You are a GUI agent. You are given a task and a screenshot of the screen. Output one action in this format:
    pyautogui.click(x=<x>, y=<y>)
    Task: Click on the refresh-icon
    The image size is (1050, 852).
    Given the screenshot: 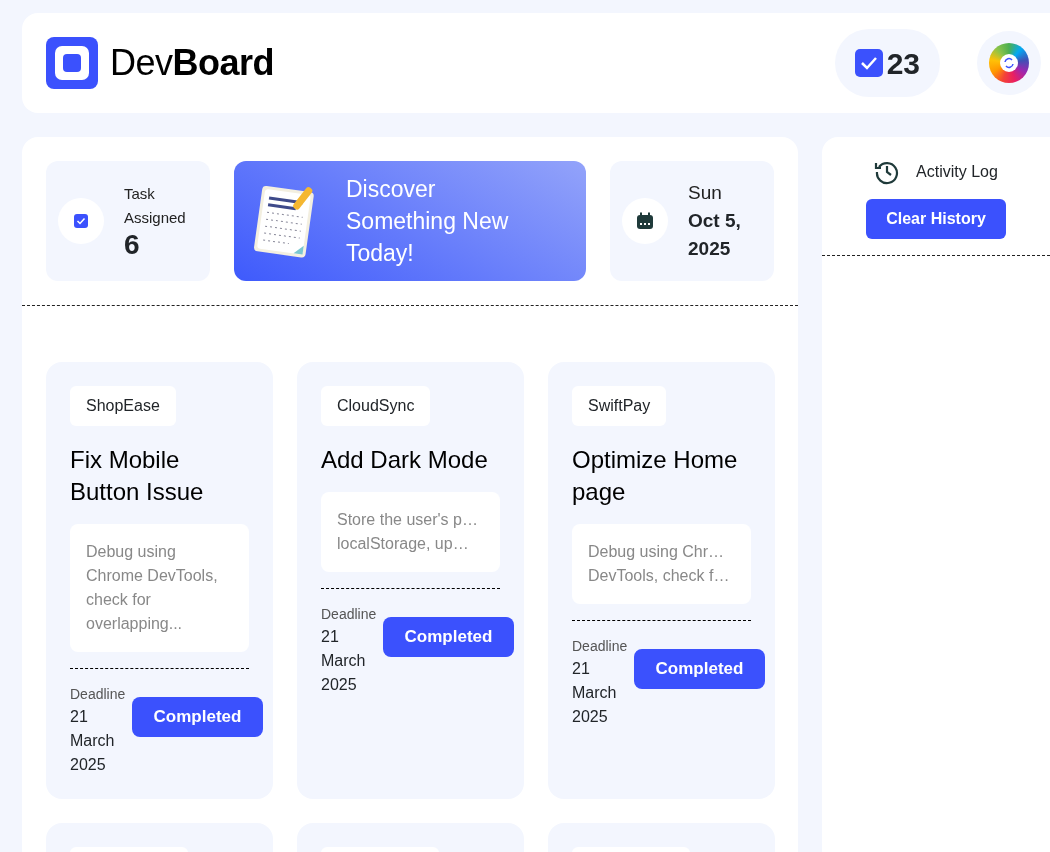 What is the action you would take?
    pyautogui.click(x=1009, y=63)
    